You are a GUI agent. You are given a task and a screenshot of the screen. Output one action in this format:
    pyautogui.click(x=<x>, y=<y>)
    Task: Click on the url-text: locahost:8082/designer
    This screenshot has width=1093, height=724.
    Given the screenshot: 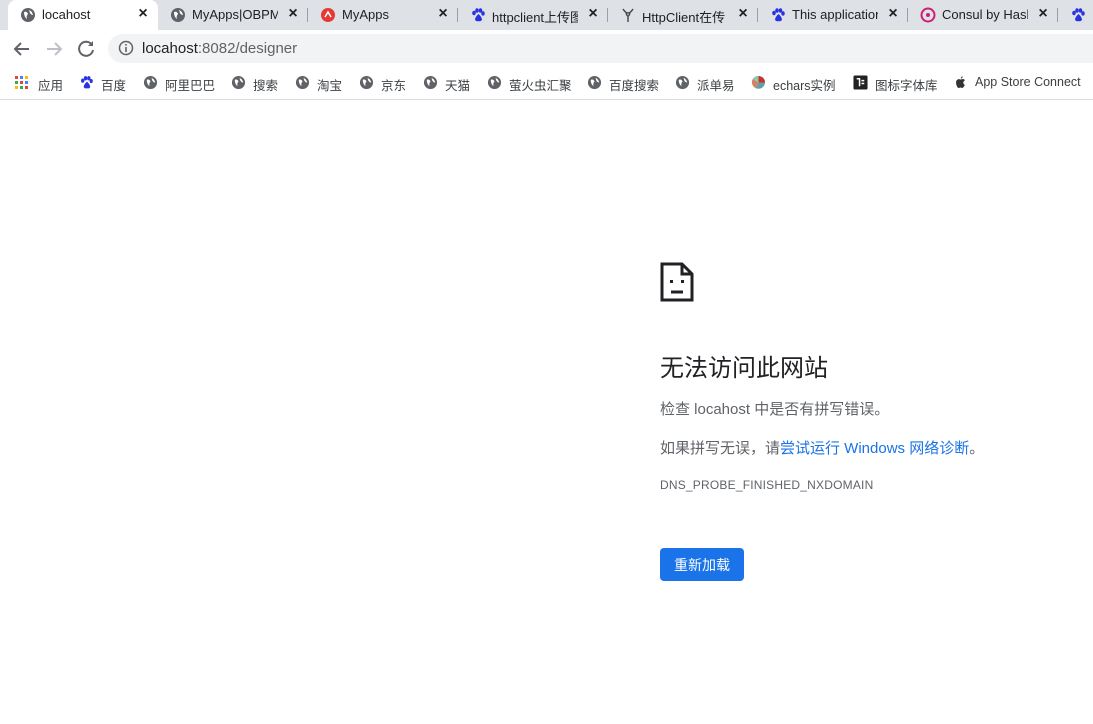 What is the action you would take?
    pyautogui.click(x=219, y=48)
    